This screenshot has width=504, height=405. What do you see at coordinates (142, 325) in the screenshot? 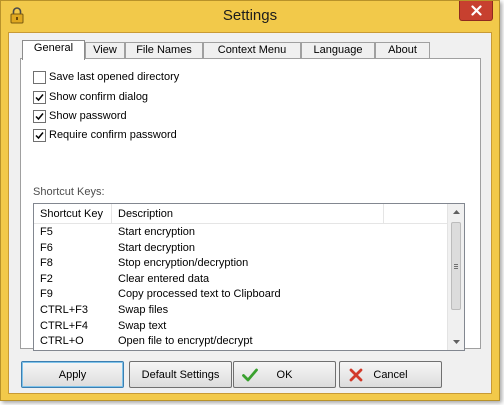
I see `description-cell: Swap text` at bounding box center [142, 325].